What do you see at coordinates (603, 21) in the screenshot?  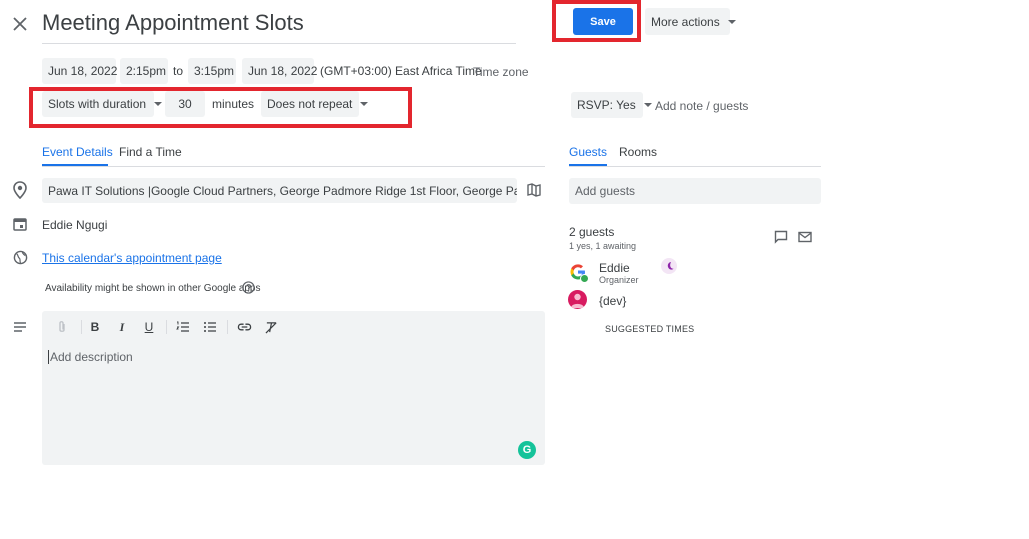 I see `save-button: Save` at bounding box center [603, 21].